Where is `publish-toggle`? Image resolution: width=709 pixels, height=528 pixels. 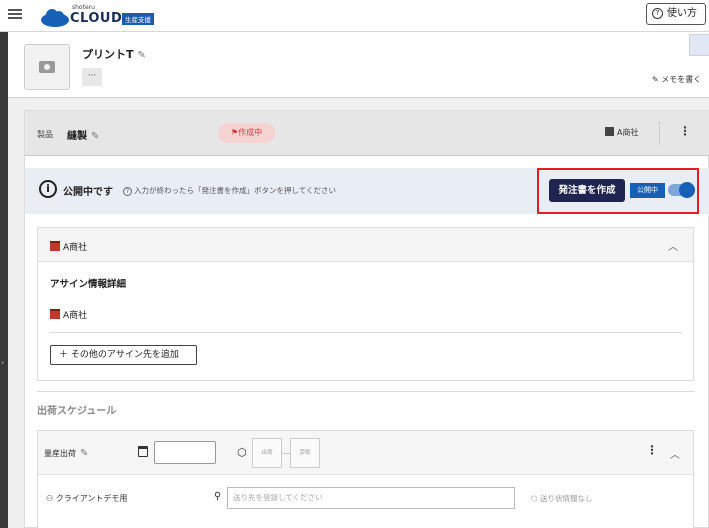 publish-toggle is located at coordinates (681, 190).